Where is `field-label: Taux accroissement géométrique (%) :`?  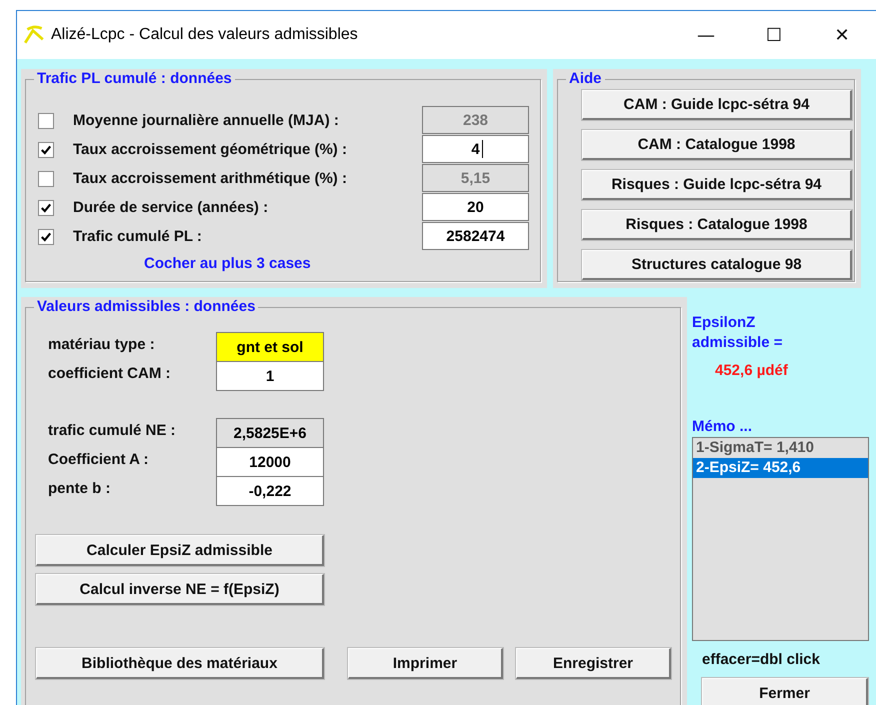 field-label: Taux accroissement géométrique (%) : is located at coordinates (210, 149).